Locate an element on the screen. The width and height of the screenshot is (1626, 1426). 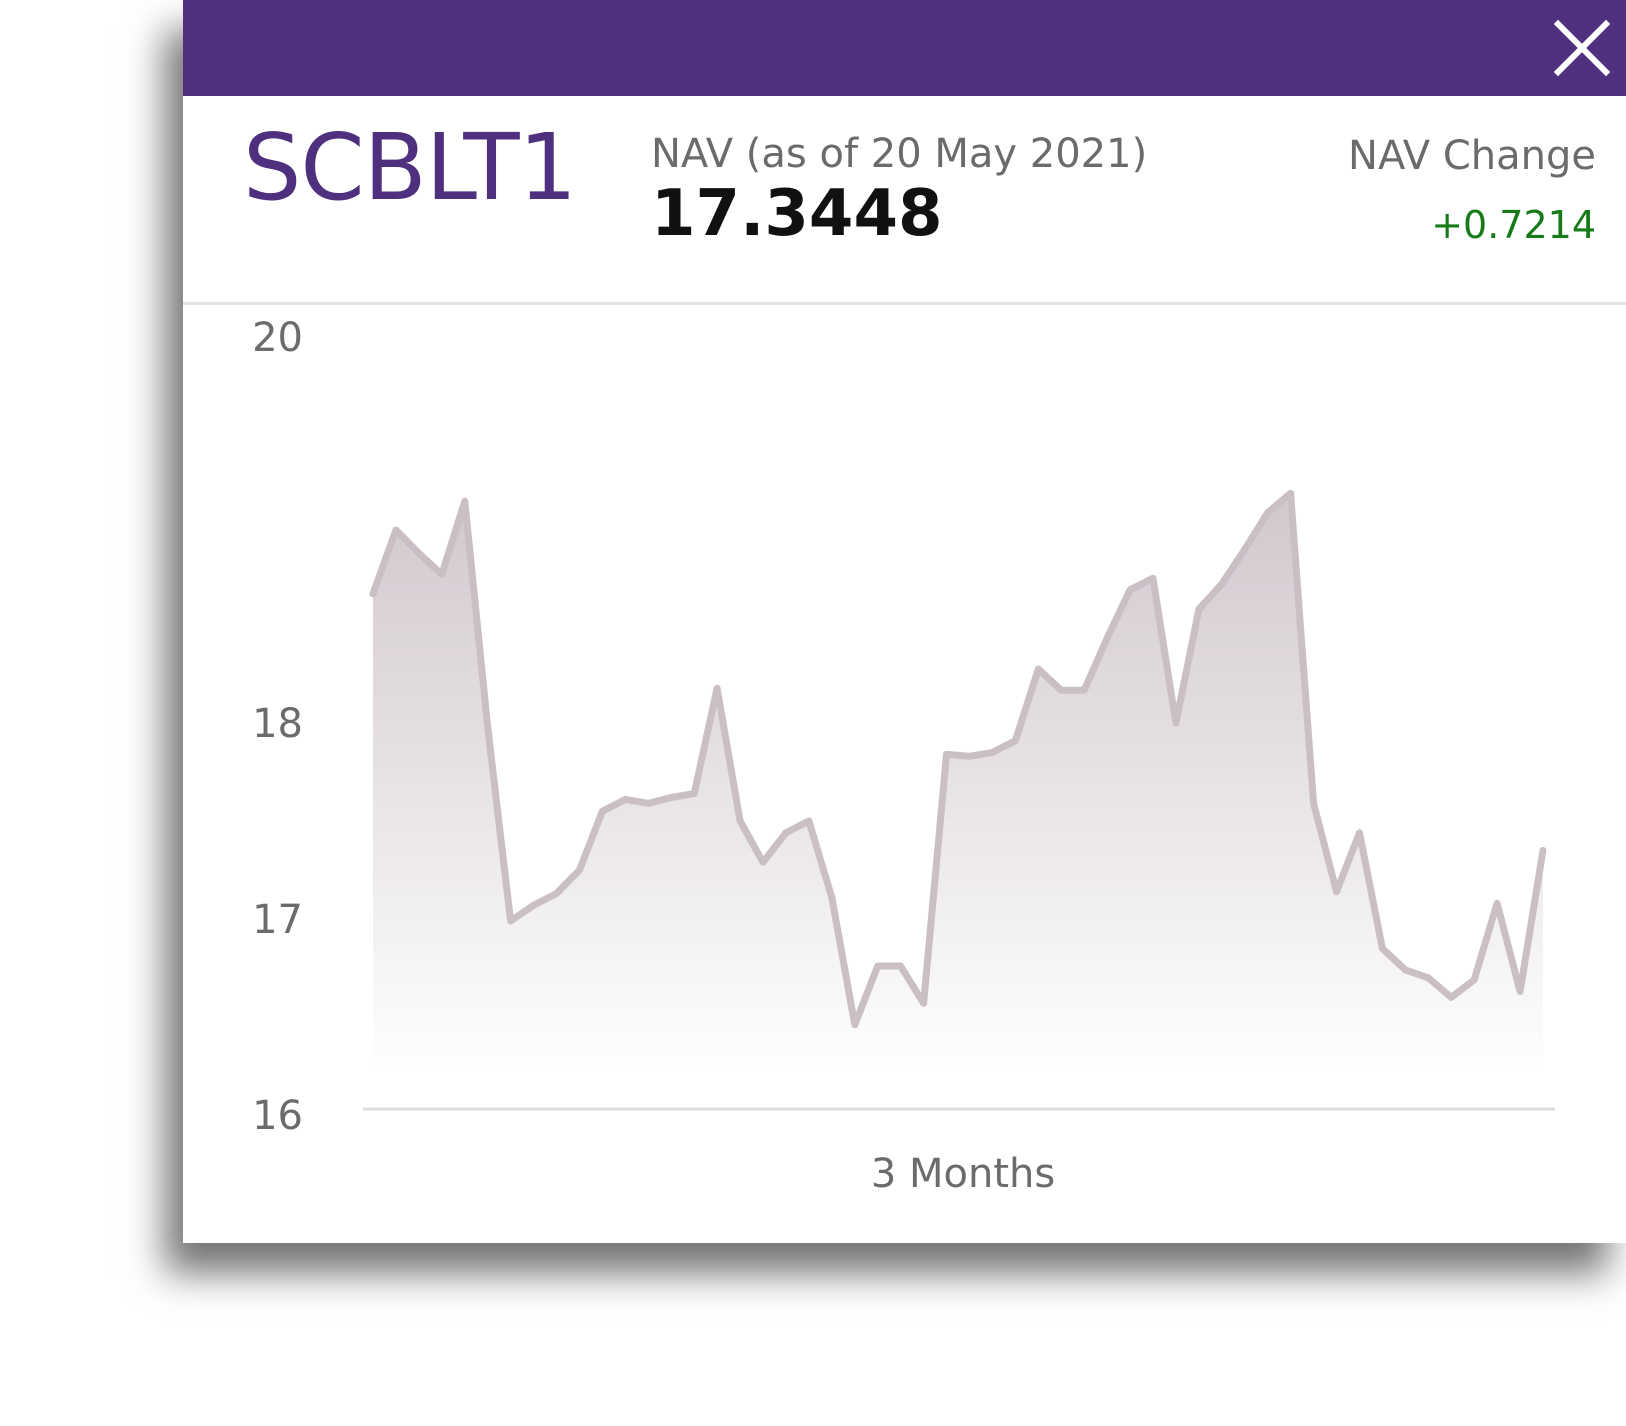
y-tick-label: 18 is located at coordinates (277, 724).